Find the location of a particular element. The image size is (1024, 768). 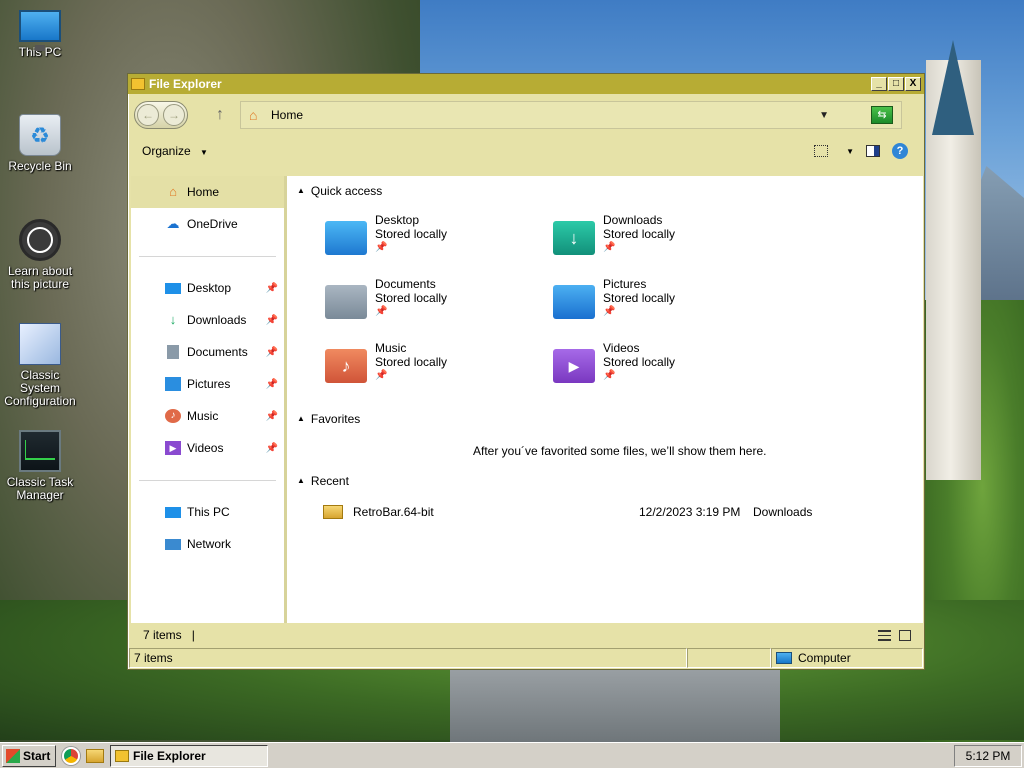

nav-item-pictures: Pictures 📌 is located at coordinates (207, 384).